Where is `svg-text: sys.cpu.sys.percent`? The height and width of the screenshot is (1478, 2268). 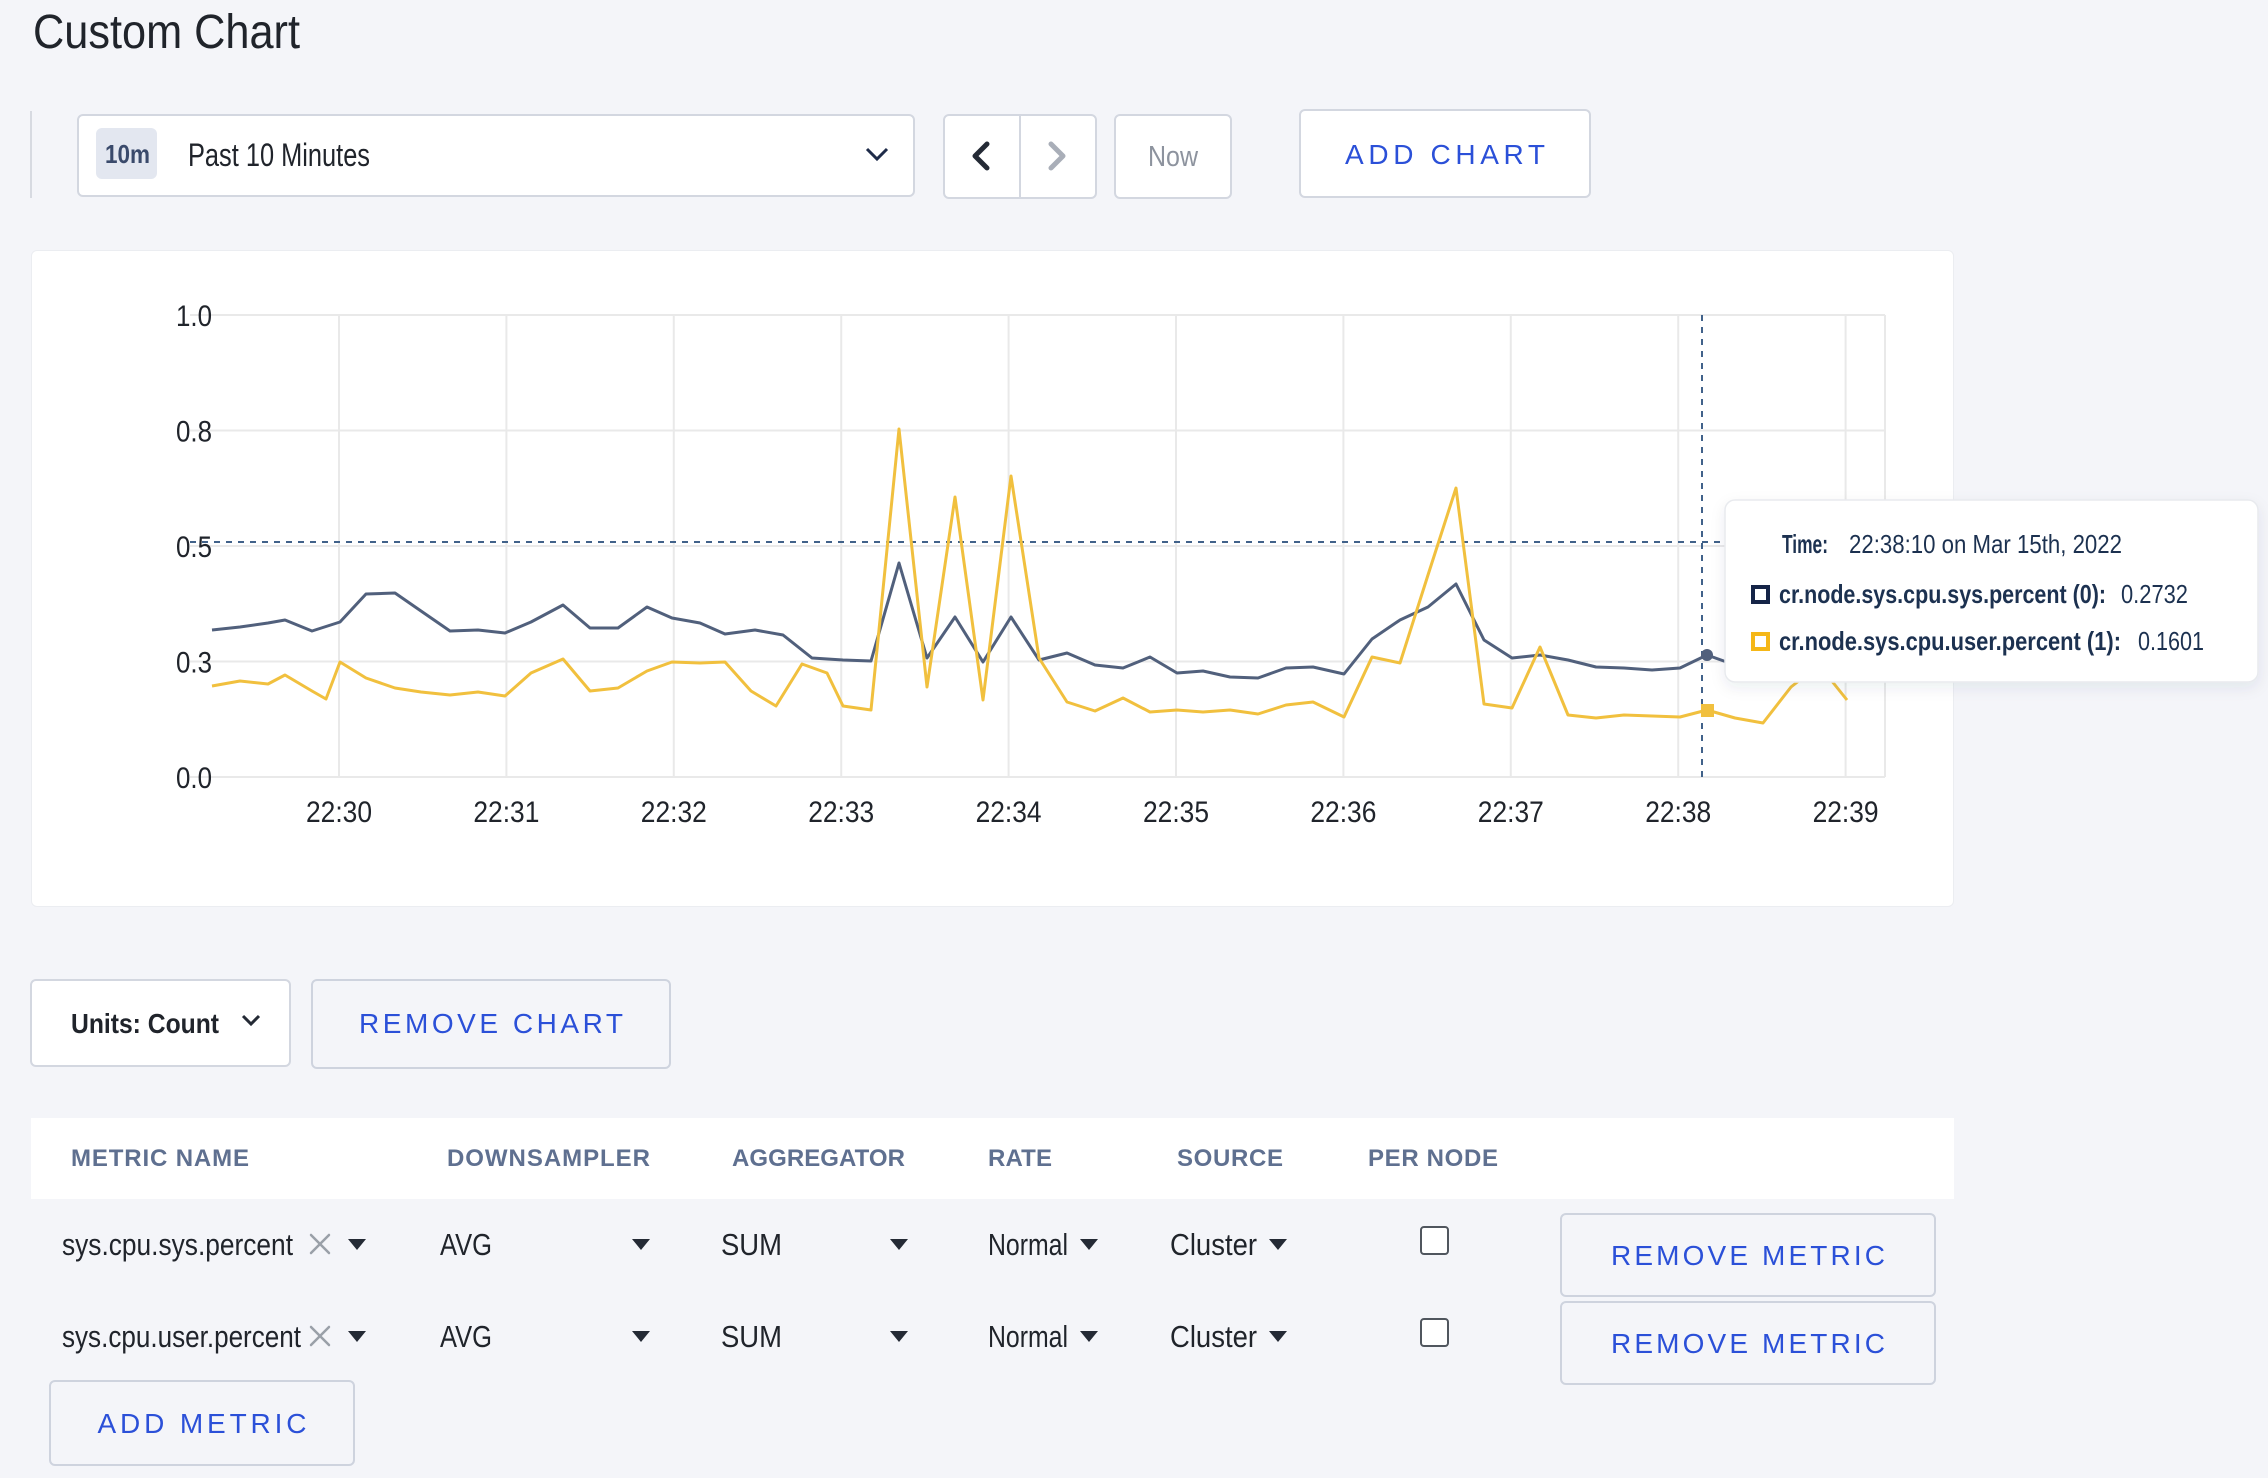 svg-text: sys.cpu.sys.percent is located at coordinates (177, 1244).